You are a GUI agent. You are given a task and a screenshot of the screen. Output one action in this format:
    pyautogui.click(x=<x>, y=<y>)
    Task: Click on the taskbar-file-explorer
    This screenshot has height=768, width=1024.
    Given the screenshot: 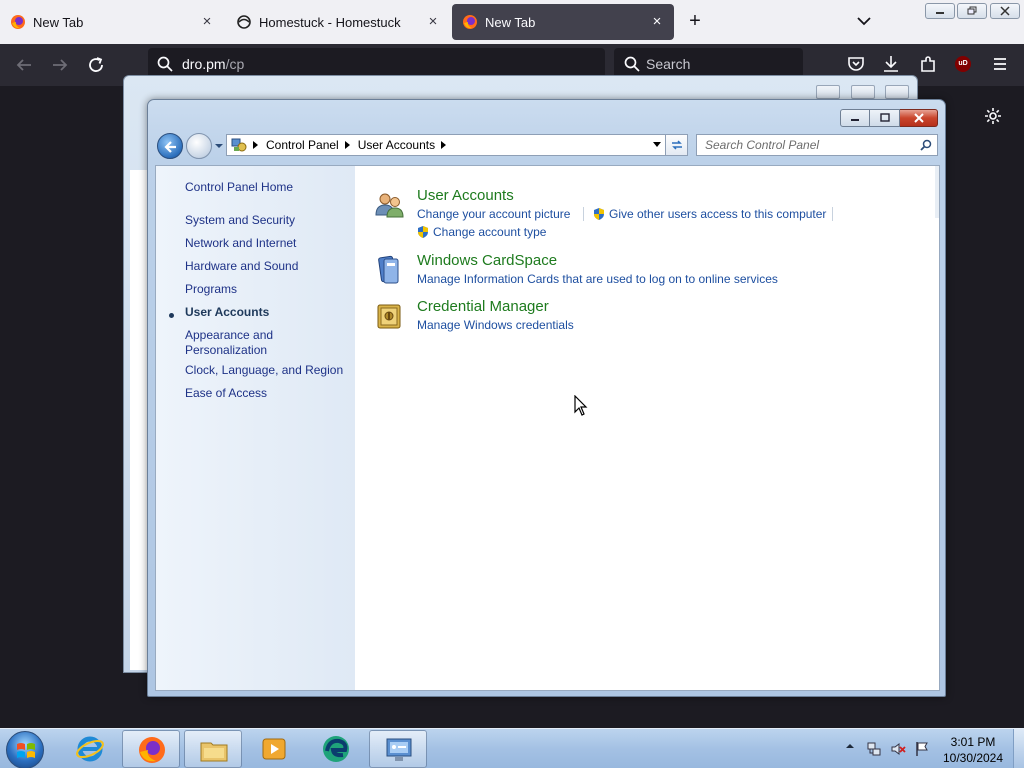 What is the action you would take?
    pyautogui.click(x=213, y=749)
    